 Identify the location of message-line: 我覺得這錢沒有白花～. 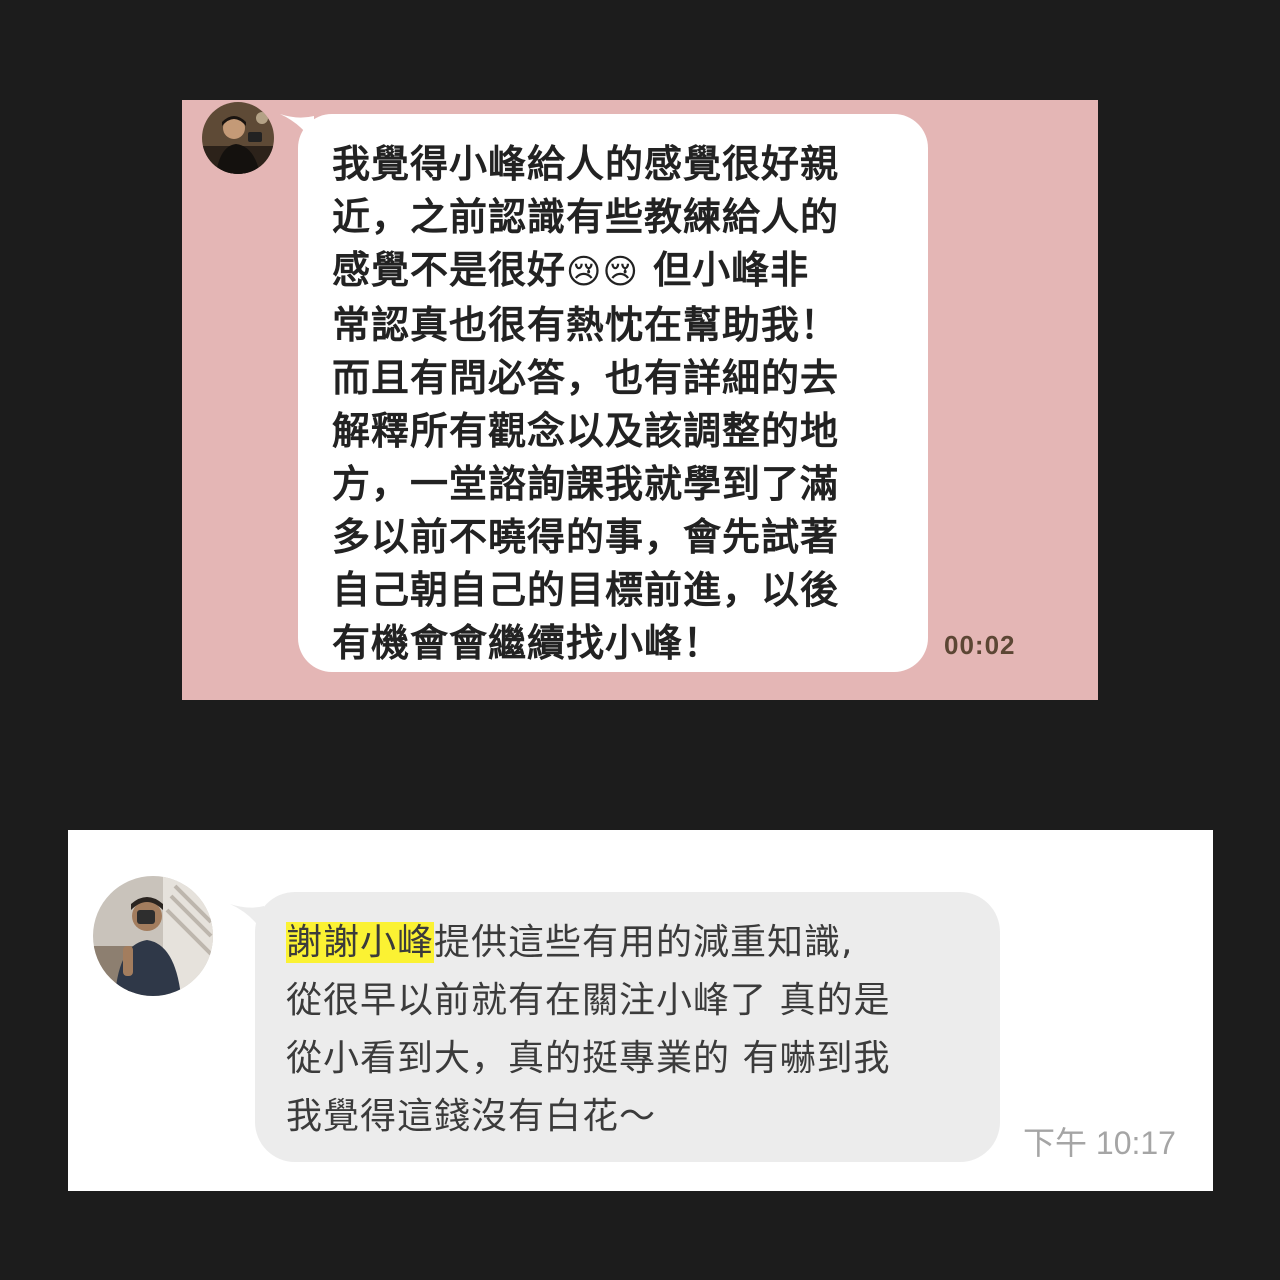
(471, 1116).